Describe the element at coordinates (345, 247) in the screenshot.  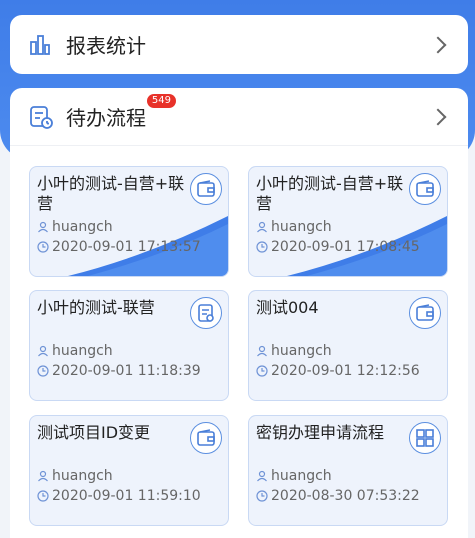
I see `todo-item-time-text: 2020-09-01 17:08:45` at that location.